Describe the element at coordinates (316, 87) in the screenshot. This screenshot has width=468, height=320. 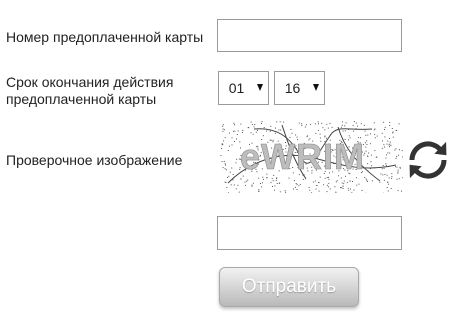
I see `chevron-down-icon` at that location.